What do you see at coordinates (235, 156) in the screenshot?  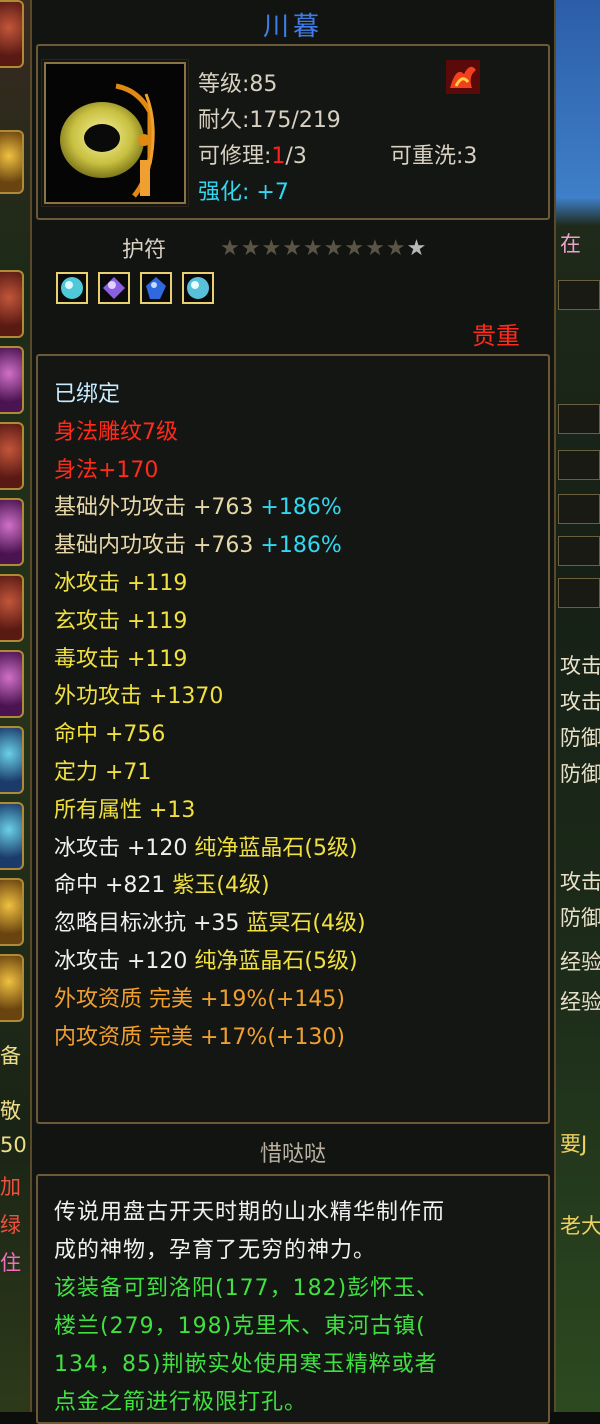 I see `repair-label: 可修理:` at bounding box center [235, 156].